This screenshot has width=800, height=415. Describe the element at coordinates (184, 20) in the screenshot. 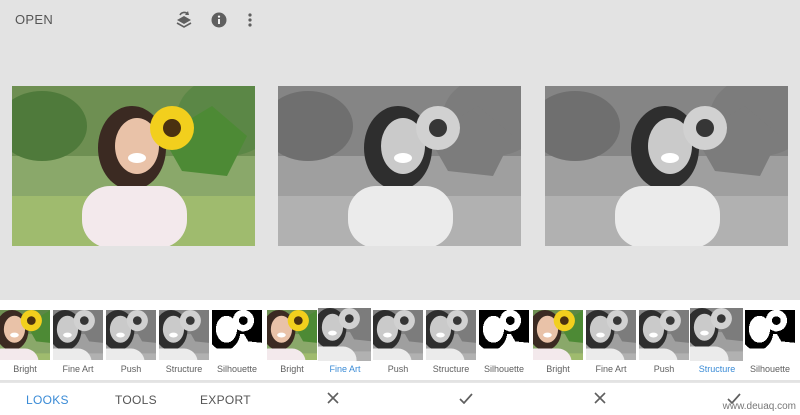

I see `layers-undo-icon` at that location.